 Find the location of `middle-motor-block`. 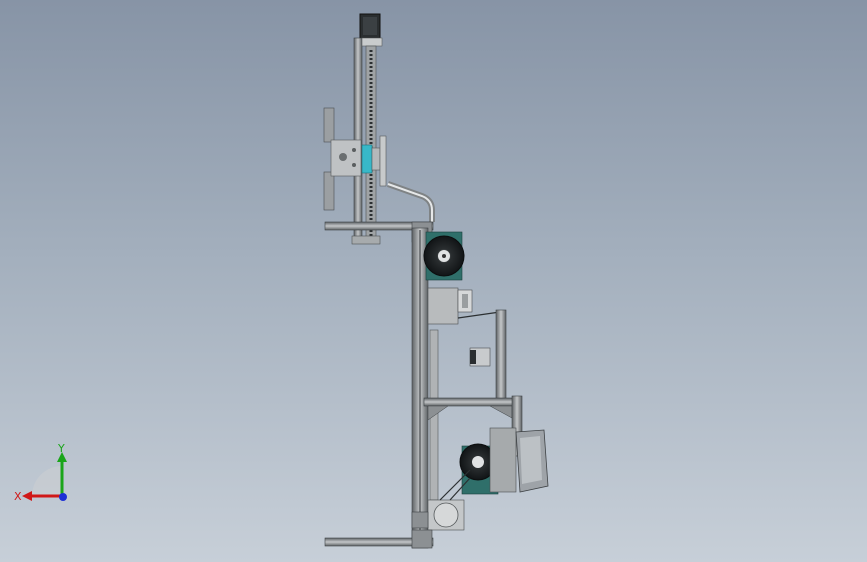

middle-motor-block is located at coordinates (467, 344).